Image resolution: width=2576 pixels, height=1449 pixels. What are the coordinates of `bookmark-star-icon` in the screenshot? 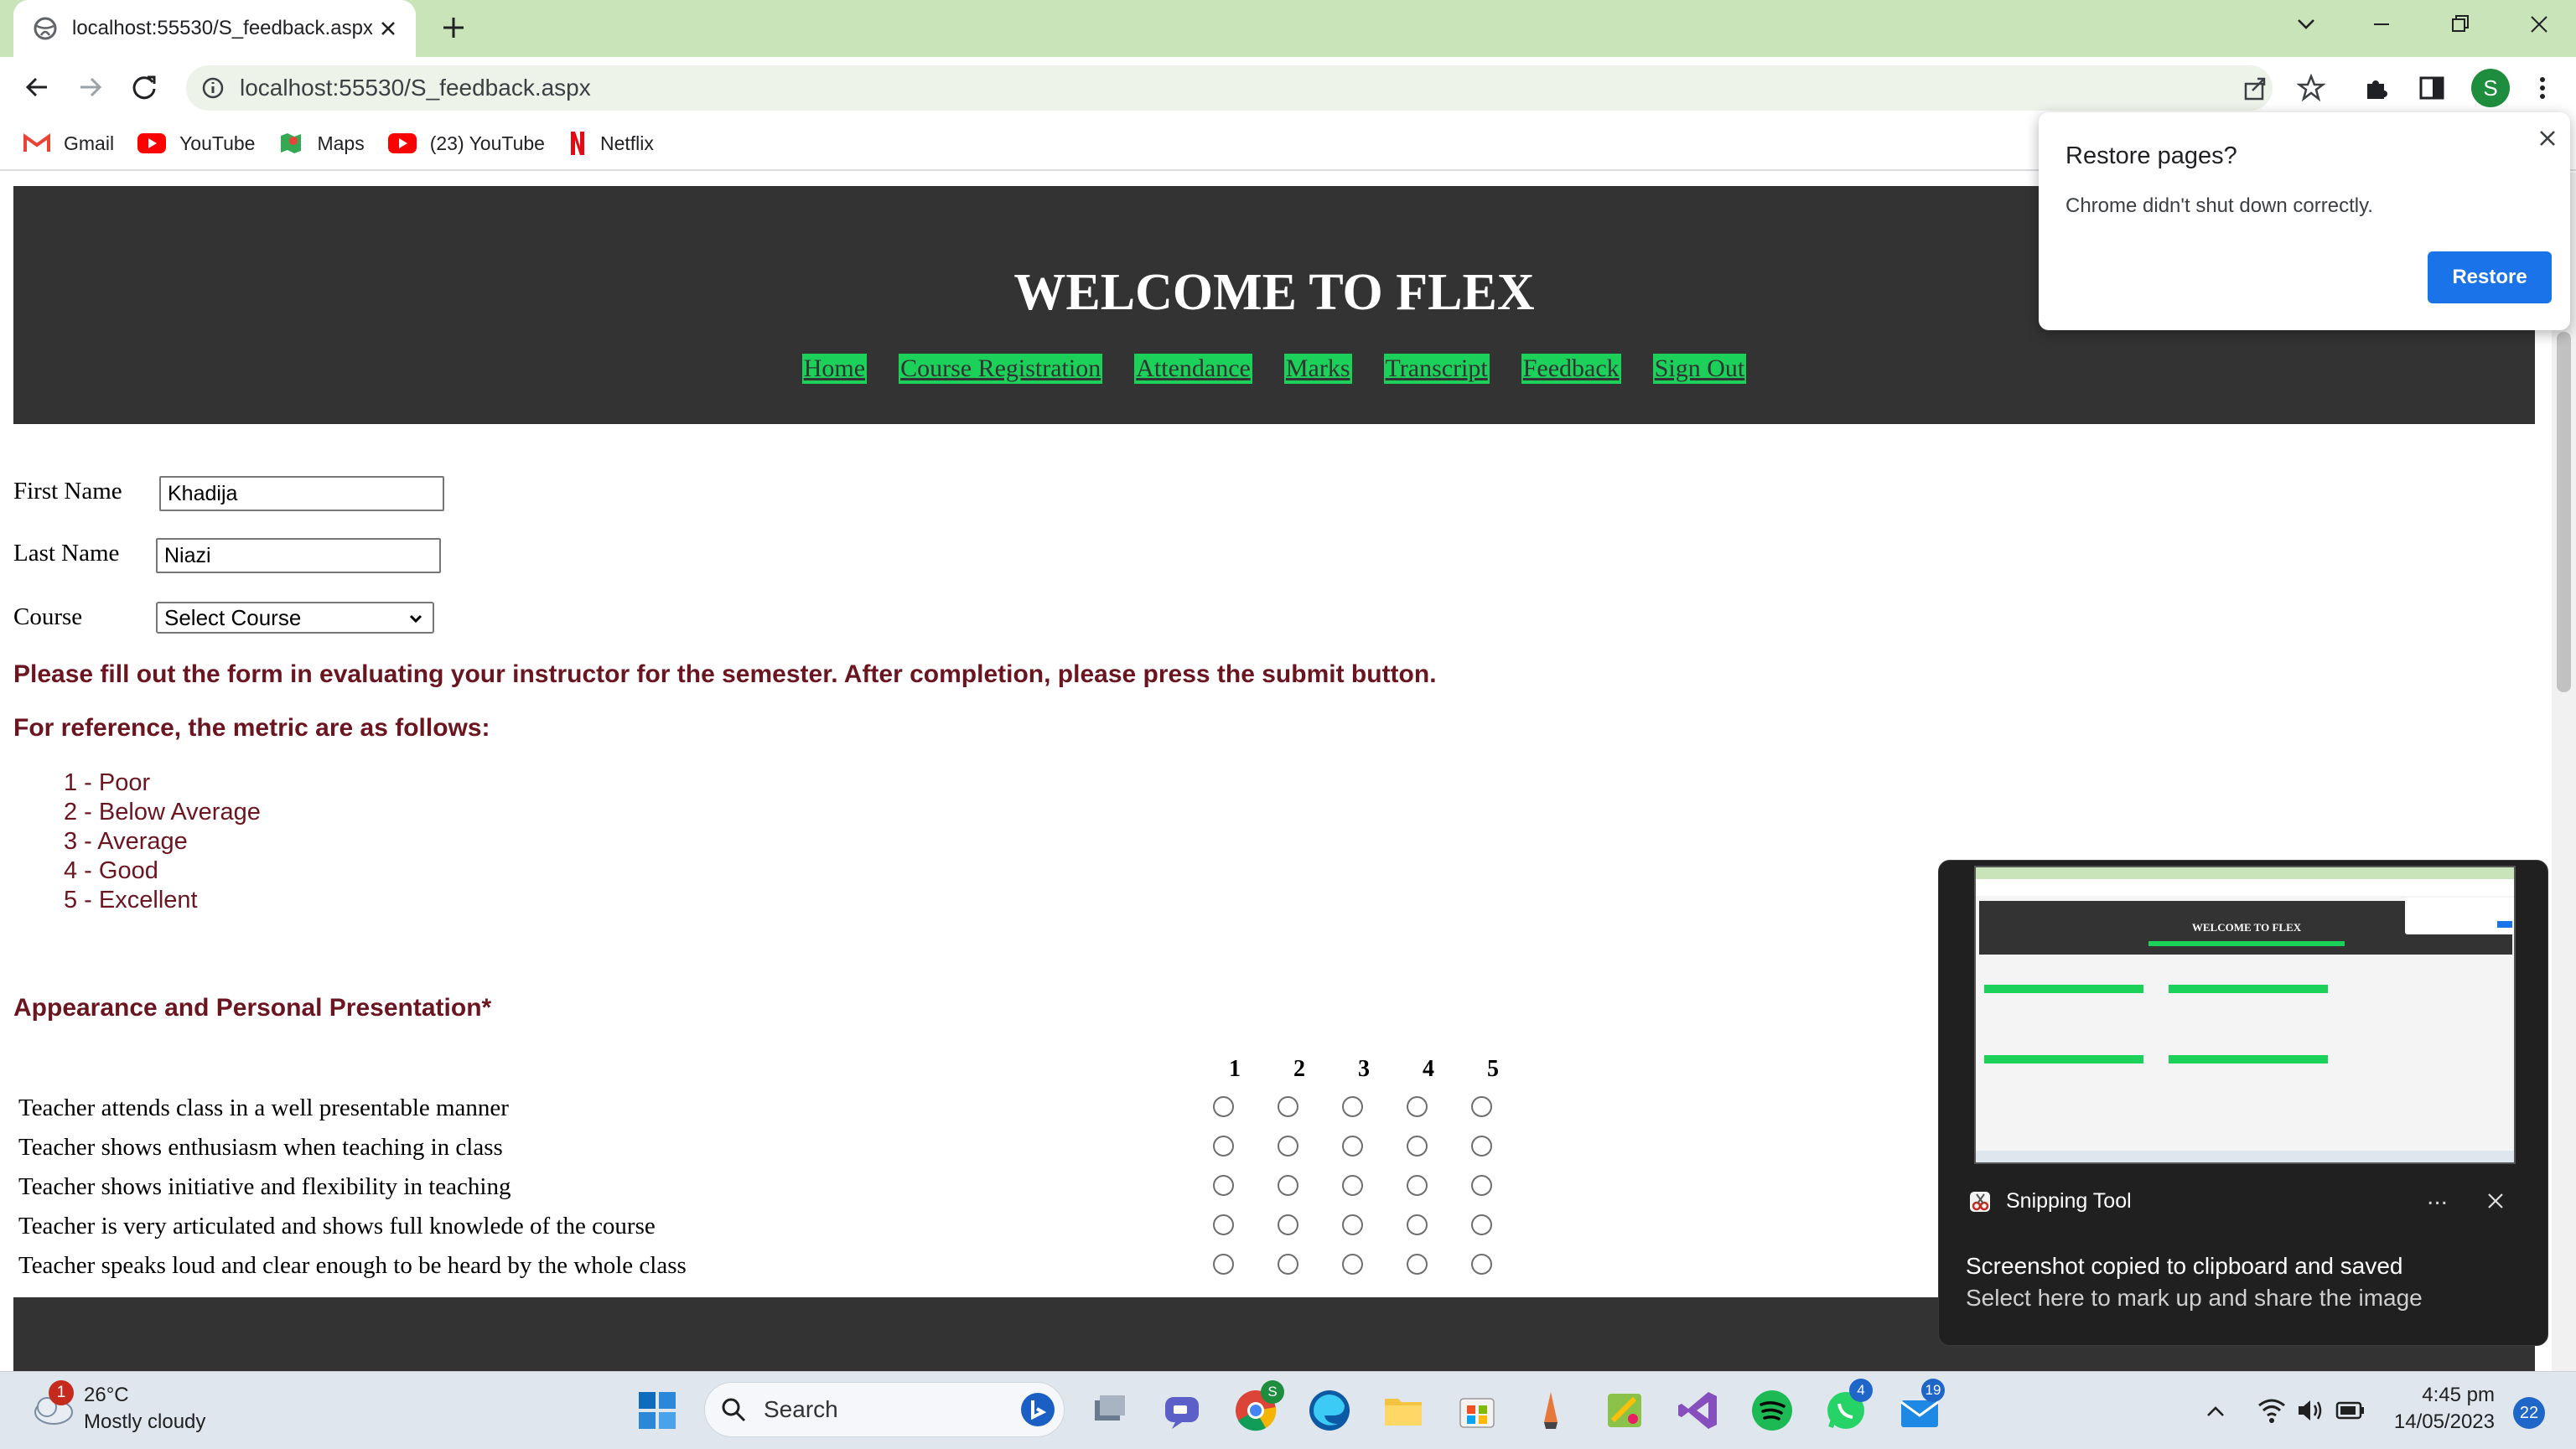 It's located at (2311, 88).